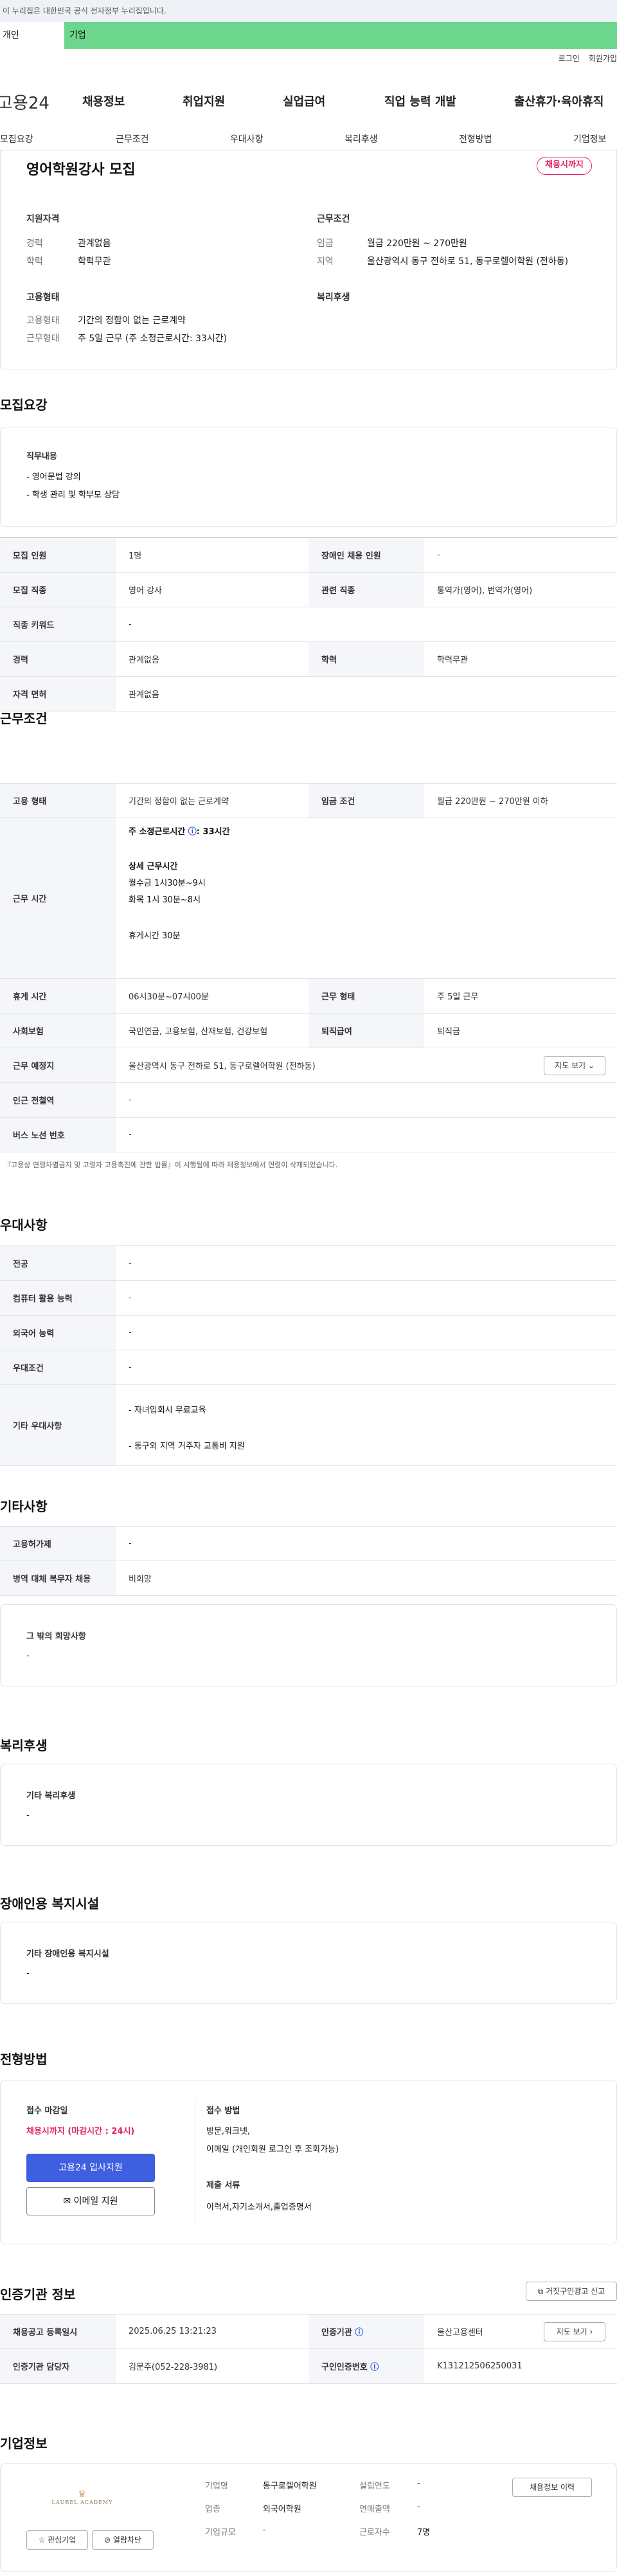 The width and height of the screenshot is (617, 2576). I want to click on tab-company: 기업, so click(340, 35).